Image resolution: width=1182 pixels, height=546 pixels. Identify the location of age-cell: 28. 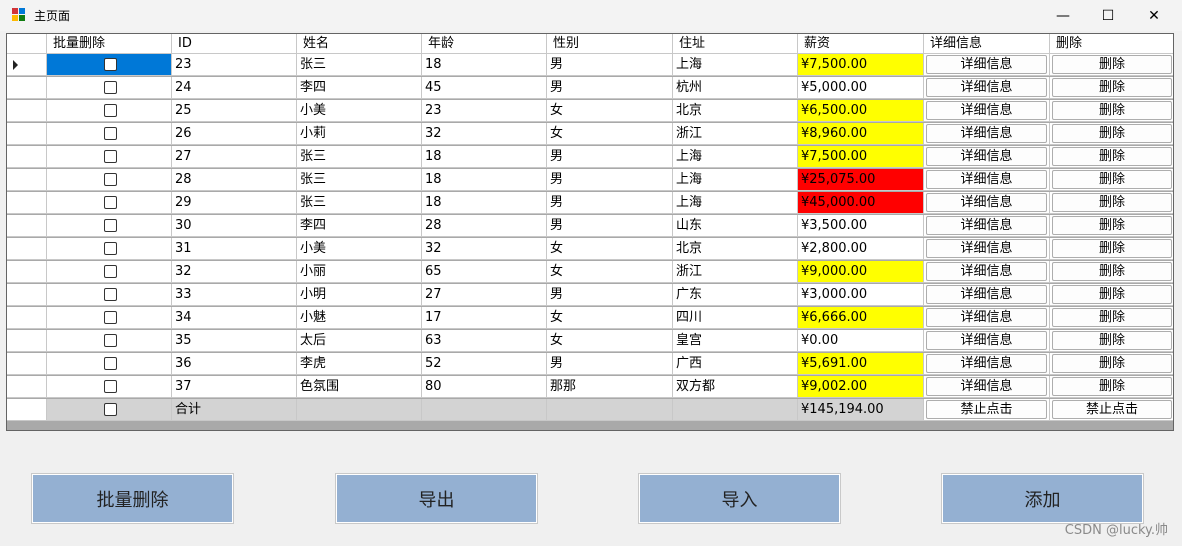
(484, 226).